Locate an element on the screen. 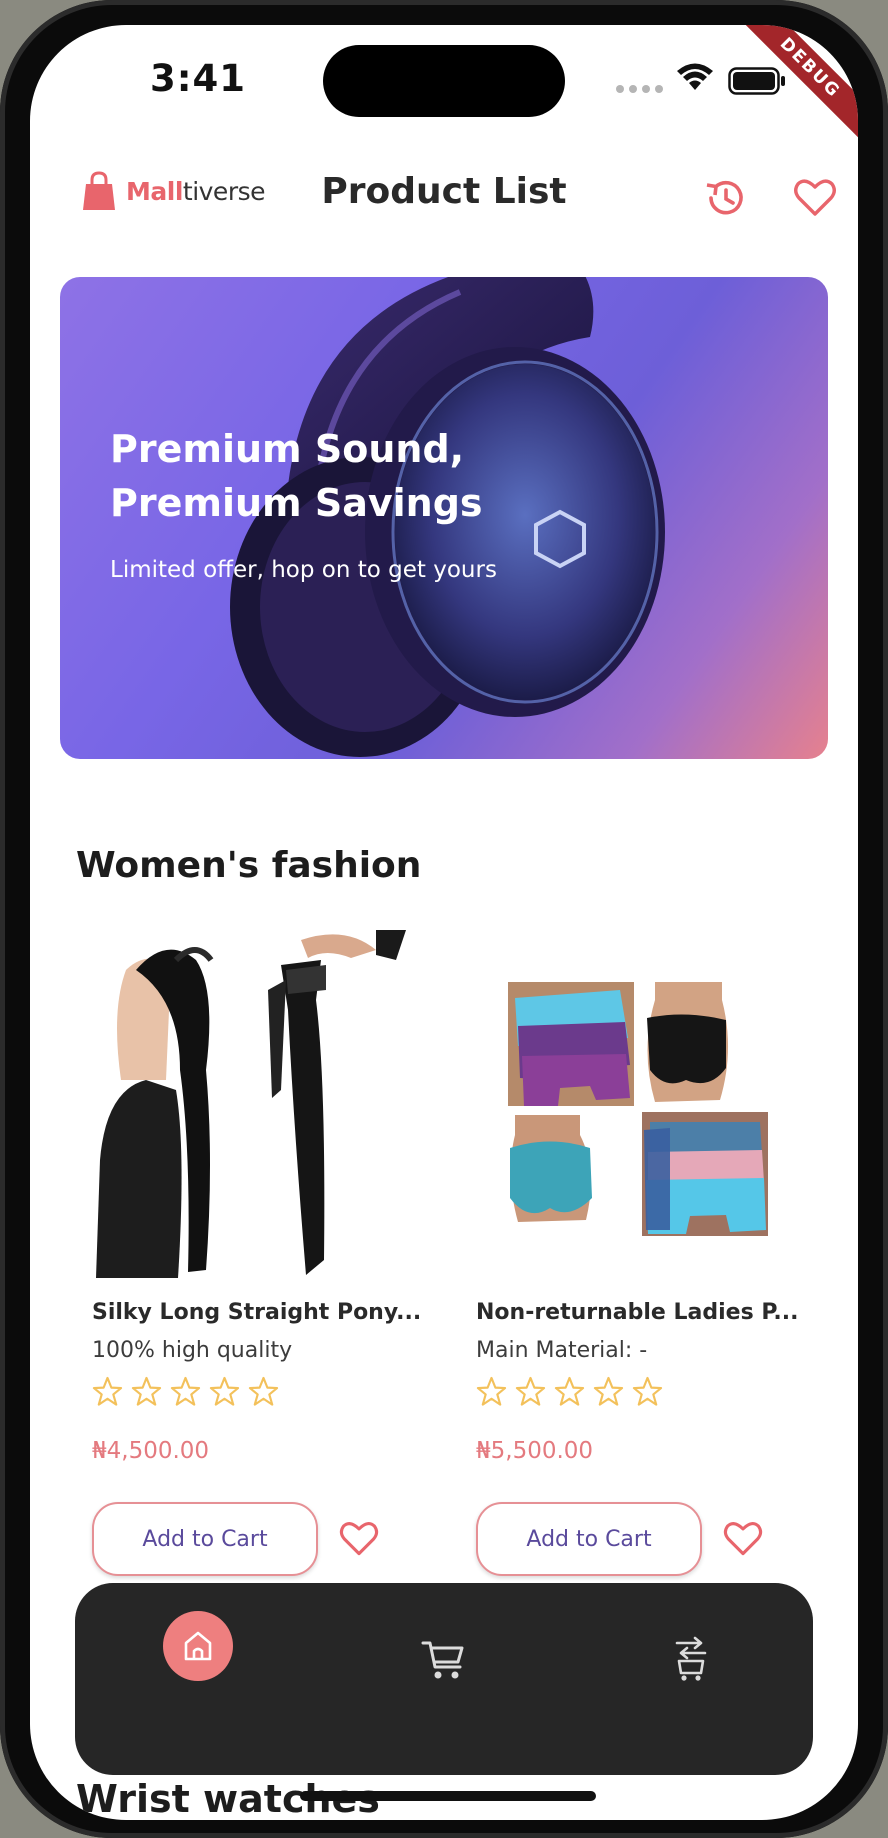 The width and height of the screenshot is (888, 1838). home-indicator is located at coordinates (448, 1796).